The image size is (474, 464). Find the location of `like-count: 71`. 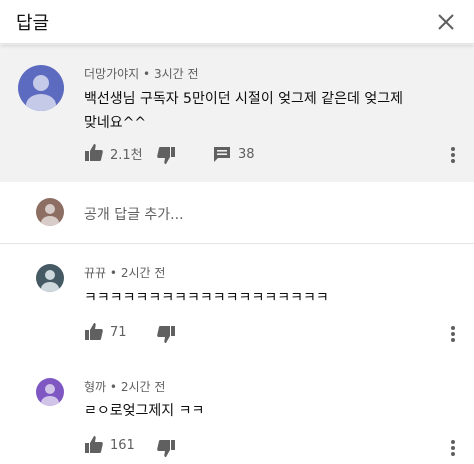

like-count: 71 is located at coordinates (118, 332).